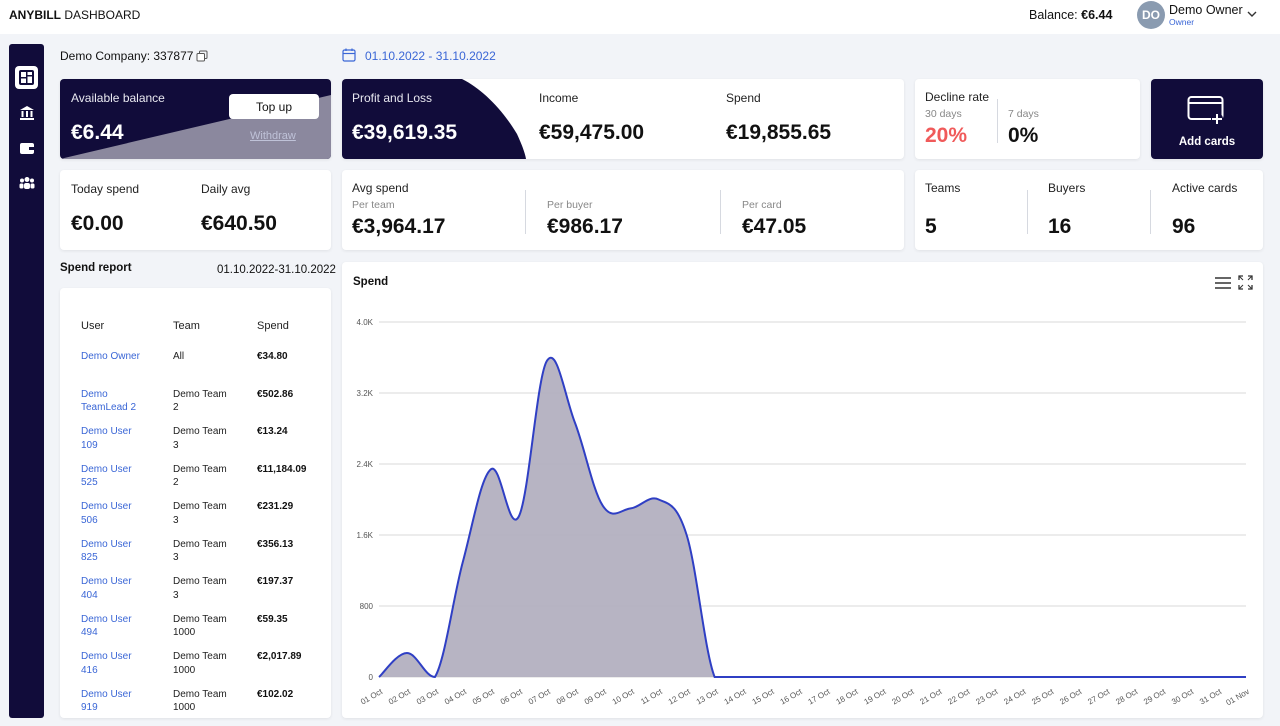 This screenshot has width=1280, height=726. Describe the element at coordinates (273, 136) in the screenshot. I see `withdraw-link: Withdraw` at that location.